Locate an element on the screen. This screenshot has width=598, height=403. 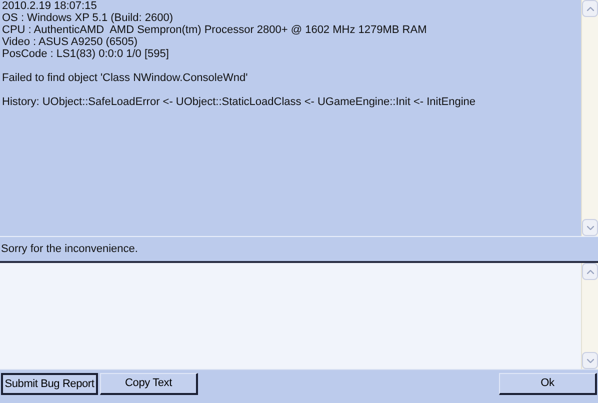
dialog-button: Submit Bug Report is located at coordinates (49, 384).